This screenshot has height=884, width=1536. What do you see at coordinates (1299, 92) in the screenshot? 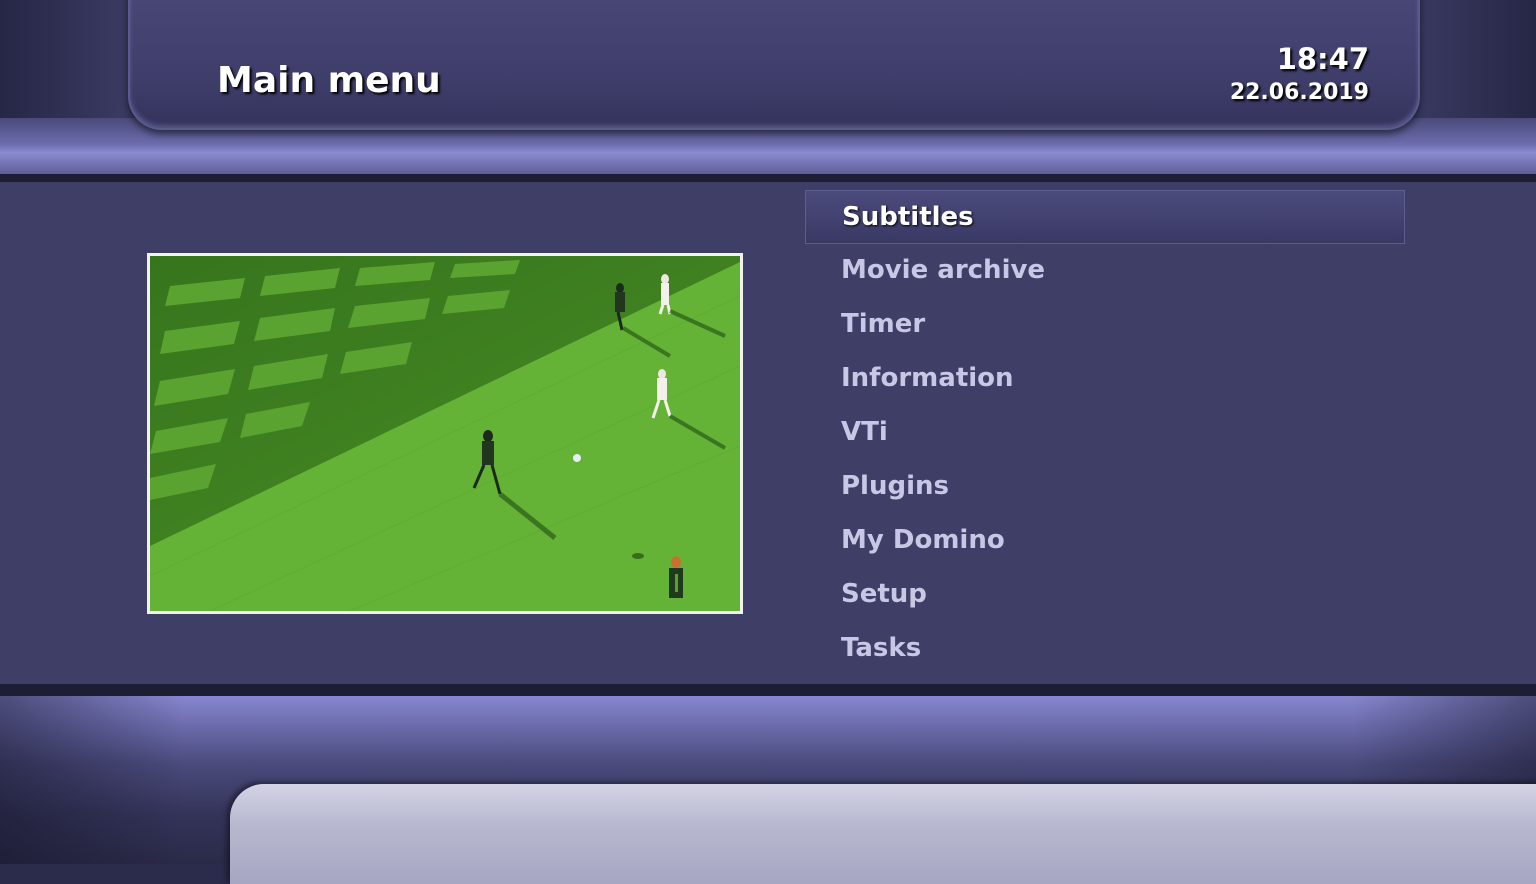
I see `clock-date: 22.06.2019` at bounding box center [1299, 92].